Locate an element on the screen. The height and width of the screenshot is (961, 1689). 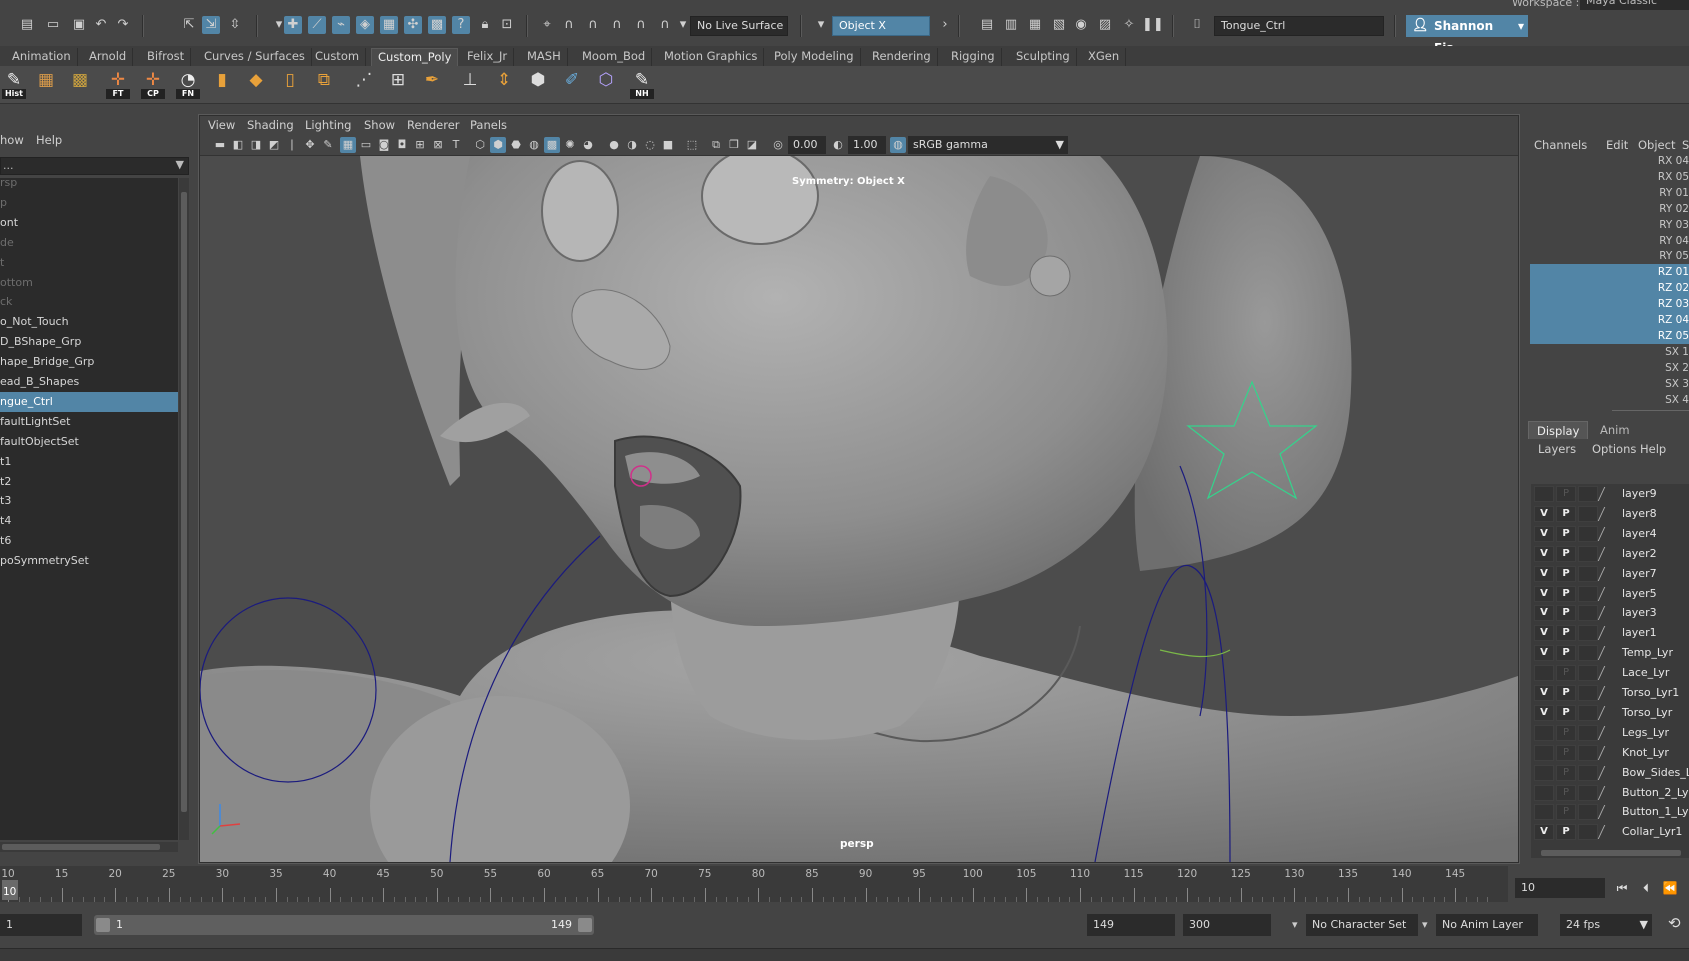
layer-row: P Button_2_Lyr is located at coordinates (1610, 793).